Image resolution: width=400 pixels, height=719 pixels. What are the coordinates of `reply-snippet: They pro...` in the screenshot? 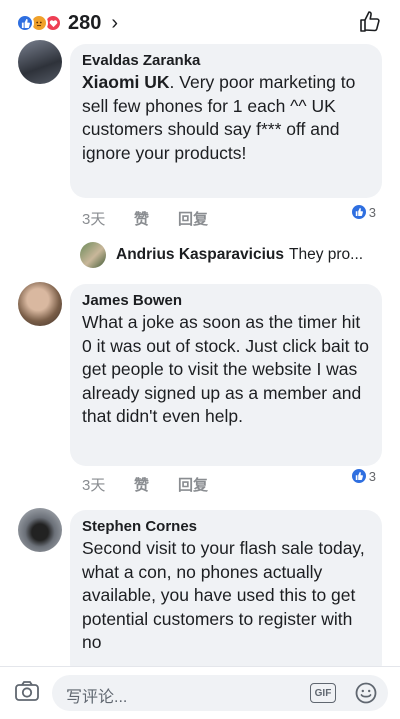 It's located at (326, 254).